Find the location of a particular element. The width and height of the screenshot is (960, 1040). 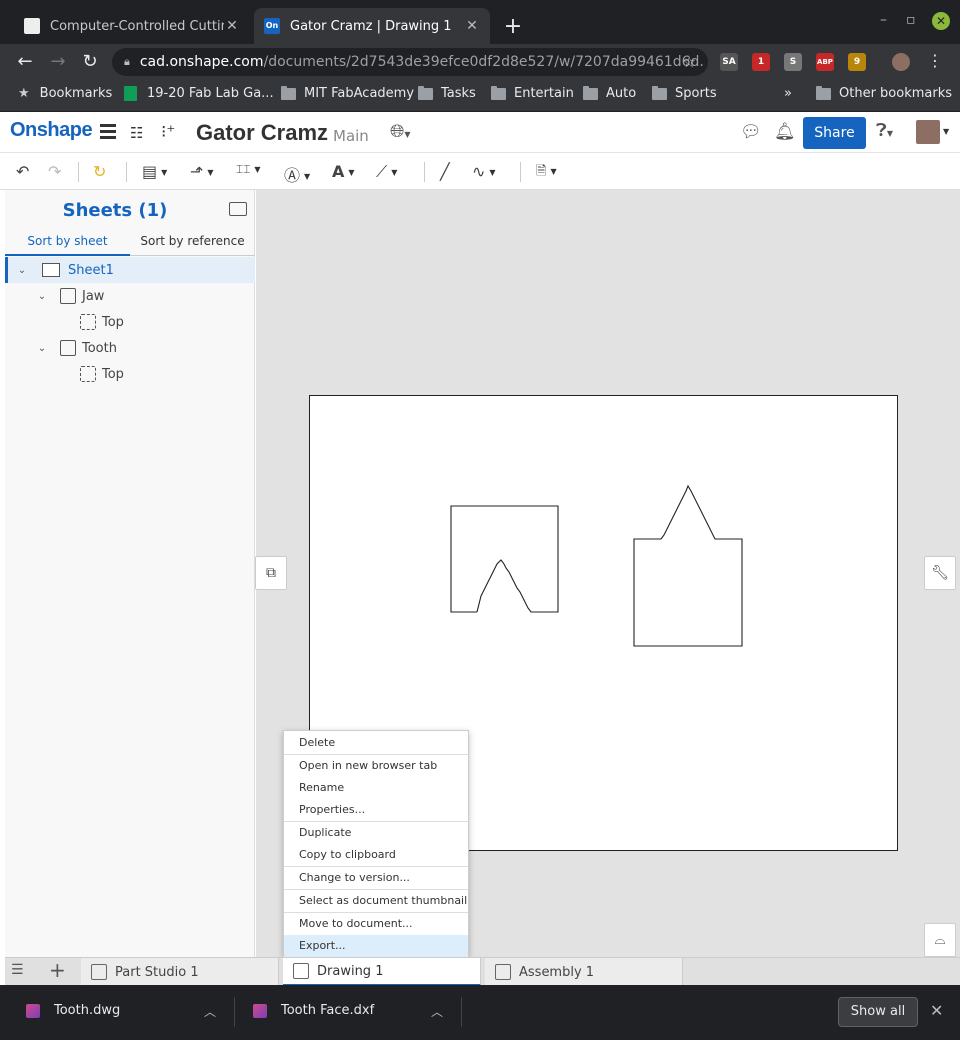

bookmark-entertain: Entertain is located at coordinates (532, 93).